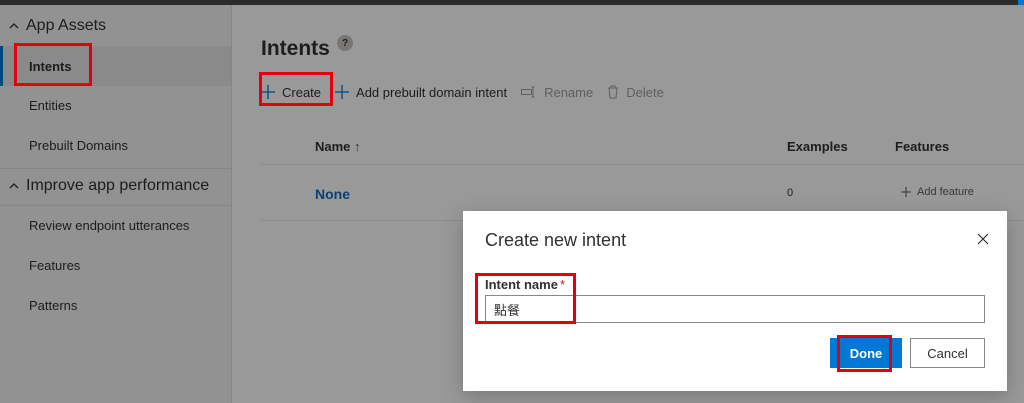 The height and width of the screenshot is (403, 1024). What do you see at coordinates (562, 284) in the screenshot?
I see `required-asterisk: *` at bounding box center [562, 284].